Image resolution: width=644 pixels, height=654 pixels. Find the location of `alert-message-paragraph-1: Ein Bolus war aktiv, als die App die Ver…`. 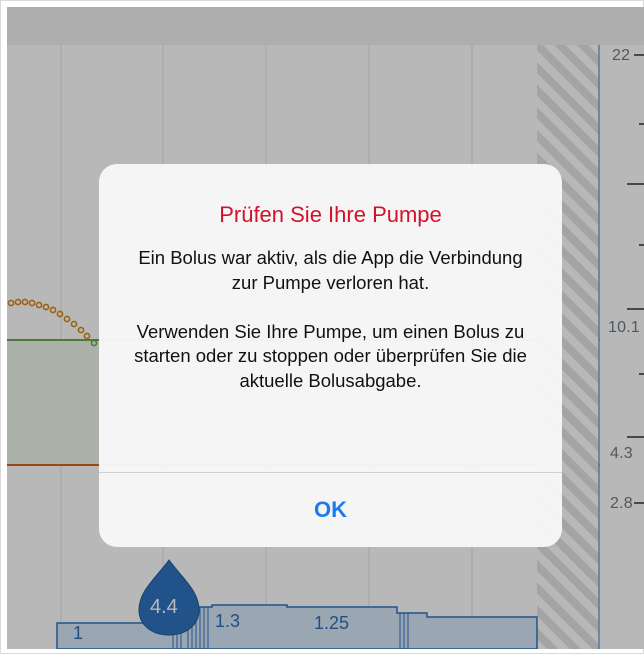

alert-message-paragraph-1: Ein Bolus war aktiv, als die App die Ver… is located at coordinates (330, 270).